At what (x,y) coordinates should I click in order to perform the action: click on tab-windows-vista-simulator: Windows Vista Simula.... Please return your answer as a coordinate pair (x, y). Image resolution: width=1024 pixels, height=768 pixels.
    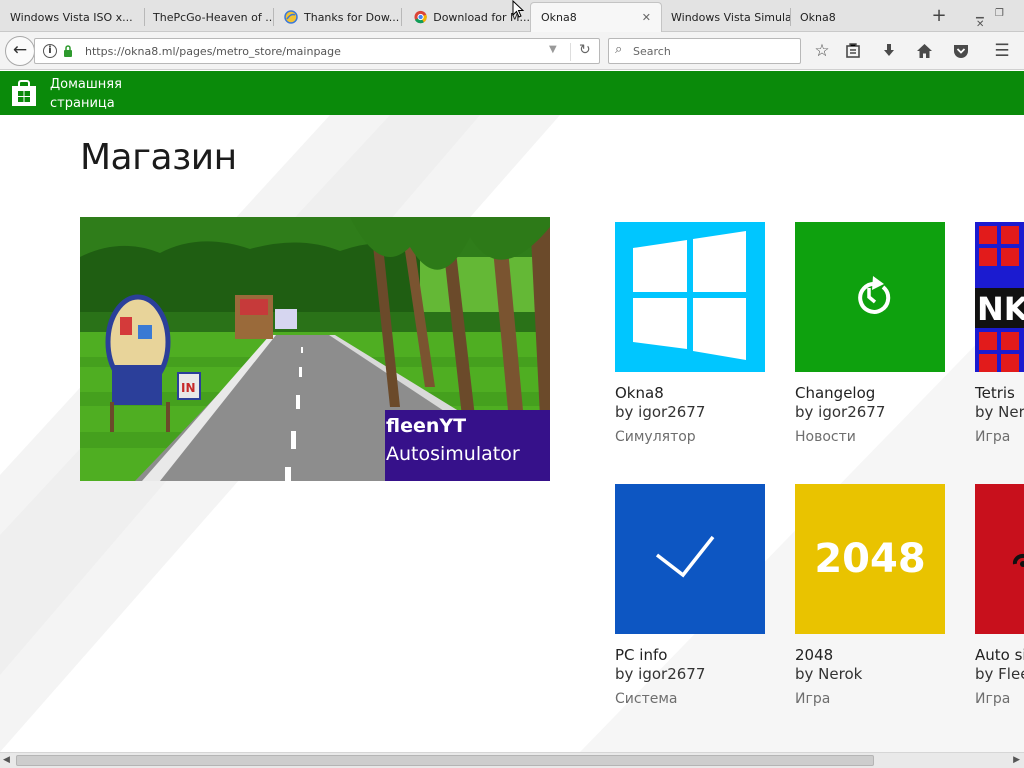
    Looking at the image, I should click on (726, 17).